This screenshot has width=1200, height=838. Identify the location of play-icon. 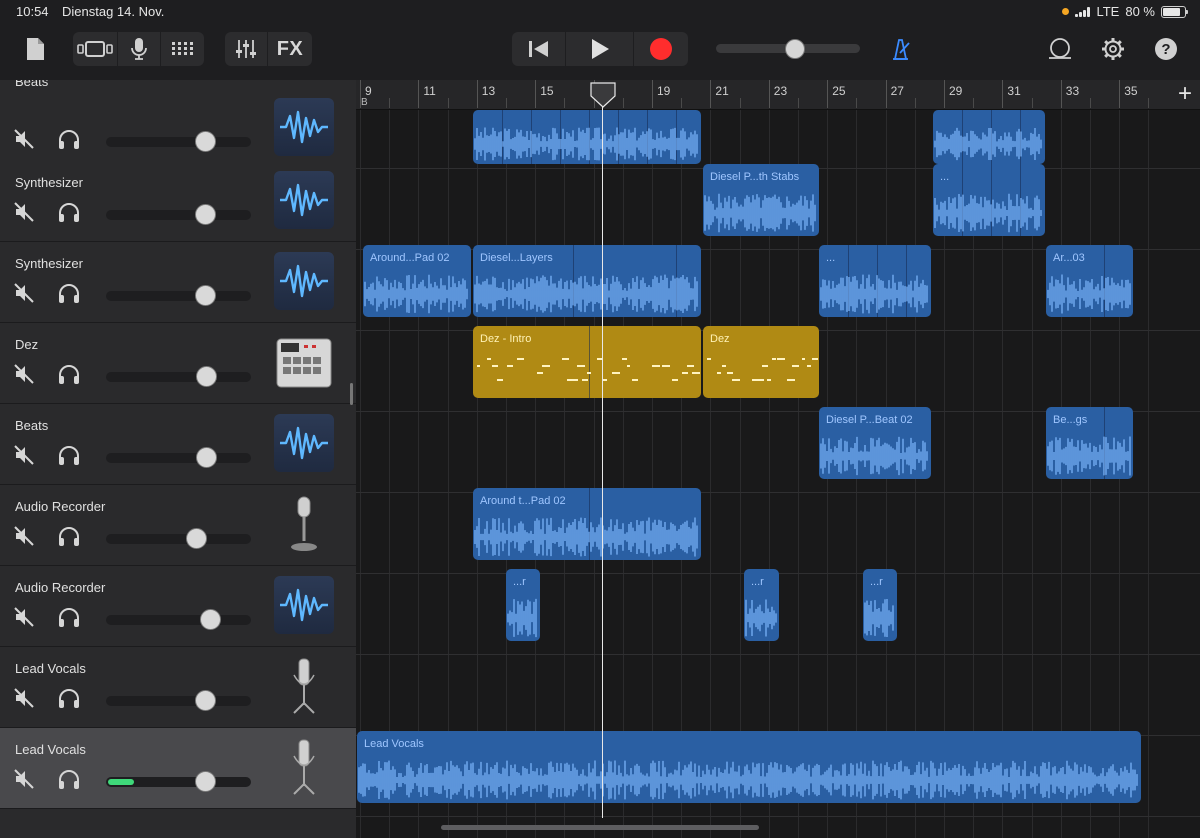
(599, 49).